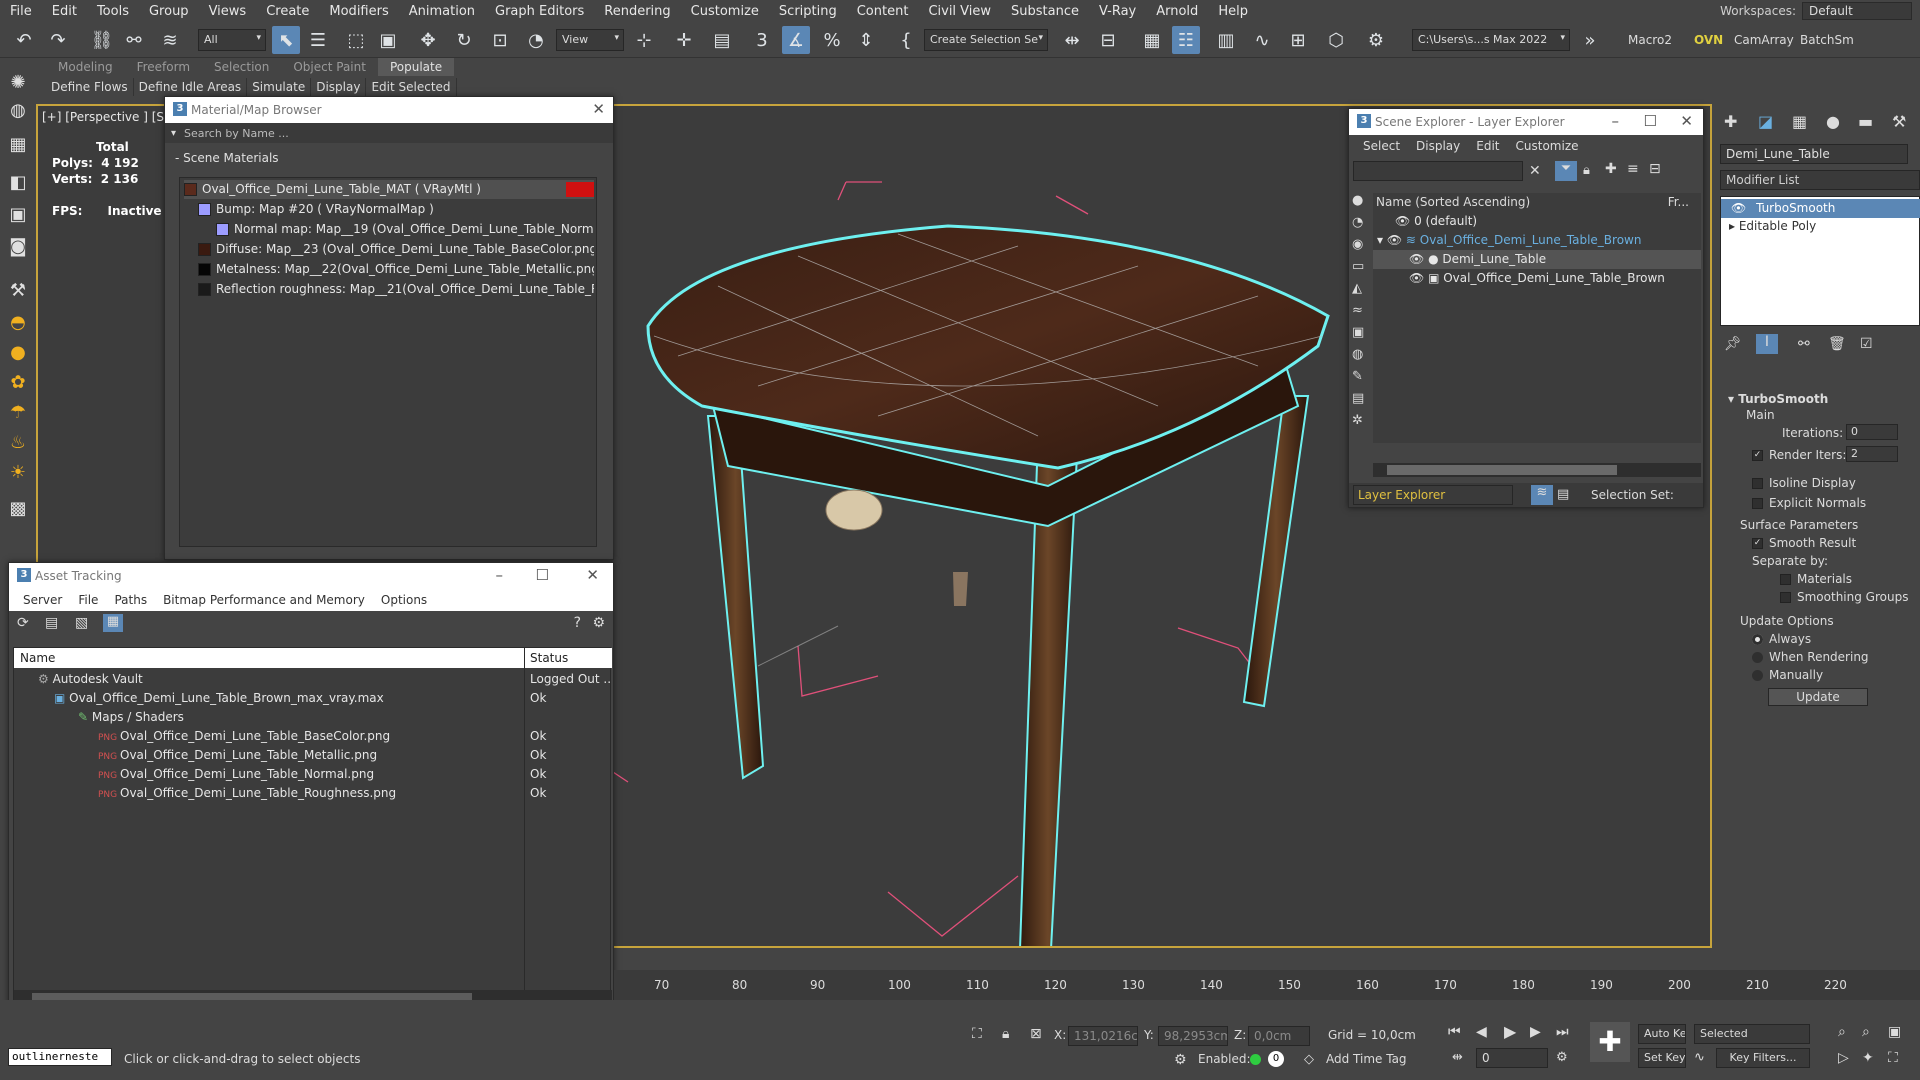 The image size is (1920, 1080). I want to click on lamp-icon: ☂, so click(18, 412).